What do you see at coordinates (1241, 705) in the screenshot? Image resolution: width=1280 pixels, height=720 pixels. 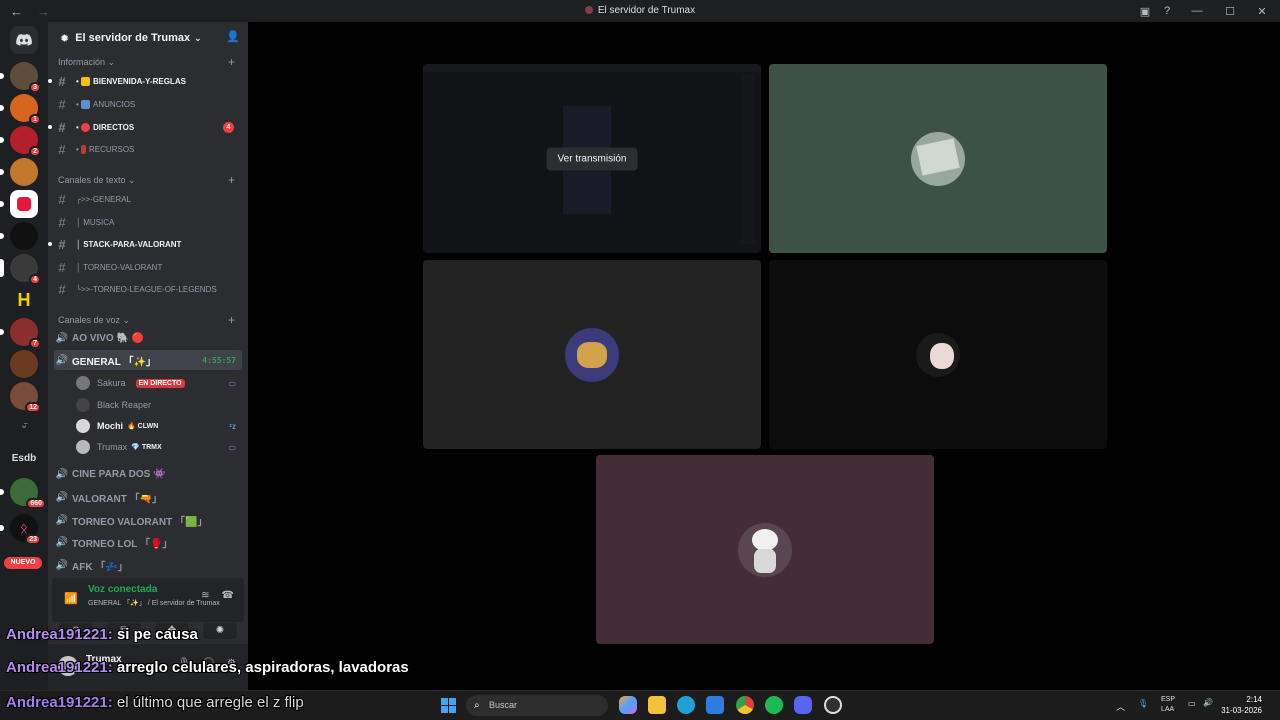 I see `clock: 2:14 31-03-2026` at bounding box center [1241, 705].